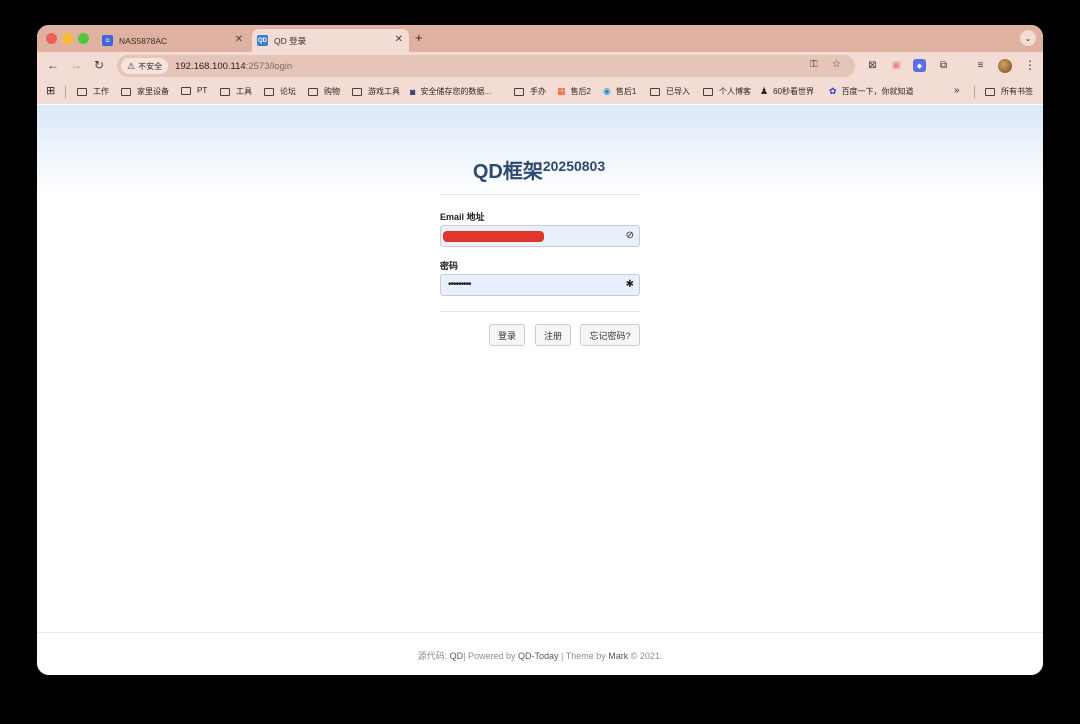  I want to click on key-icon: ⚿, so click(814, 64).